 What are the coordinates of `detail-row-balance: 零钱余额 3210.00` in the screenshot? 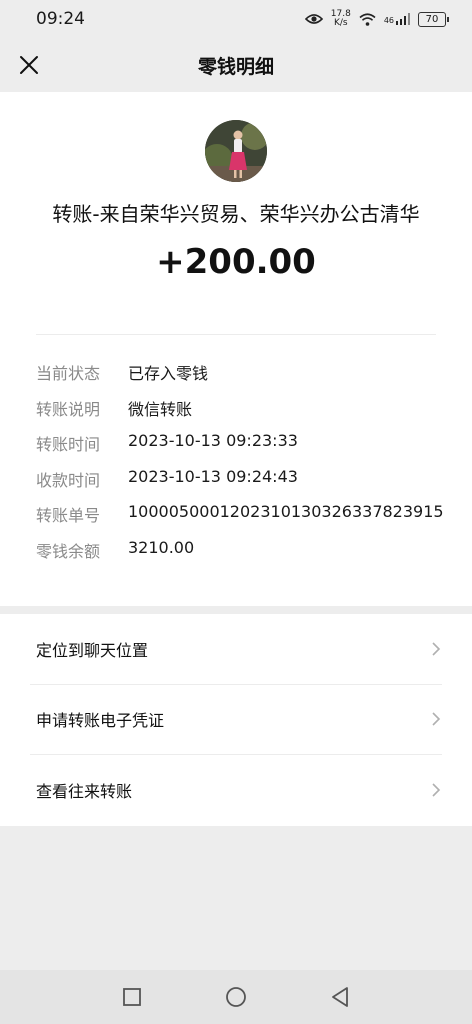 It's located at (240, 556).